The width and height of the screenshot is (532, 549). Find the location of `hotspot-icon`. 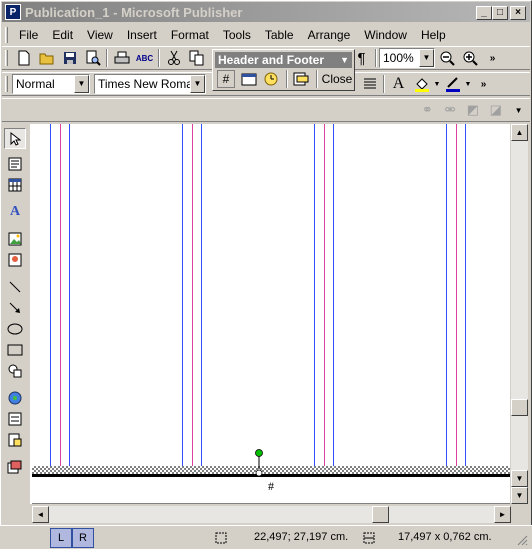

hotspot-icon is located at coordinates (15, 397).